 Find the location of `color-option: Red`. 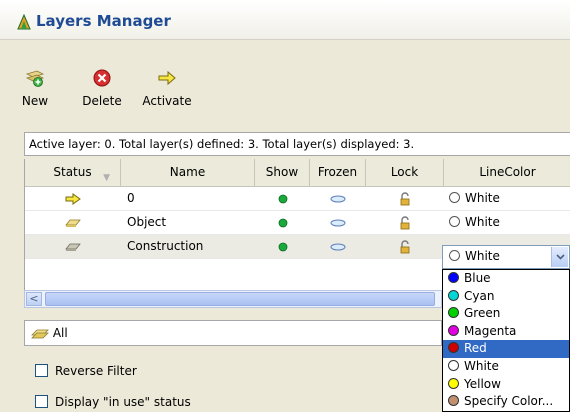

color-option: Red is located at coordinates (506, 349).